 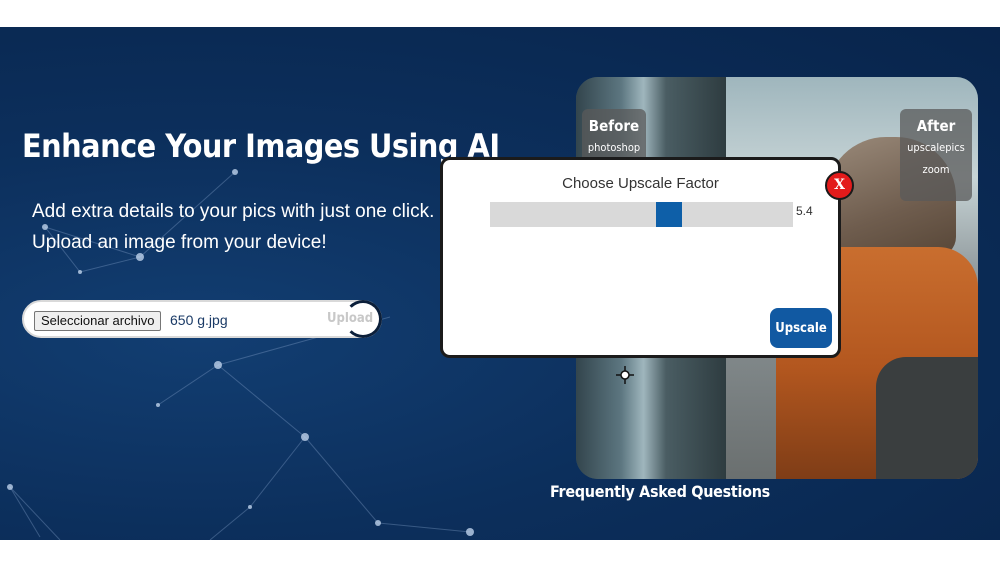 I want to click on after-label: After, so click(x=936, y=126).